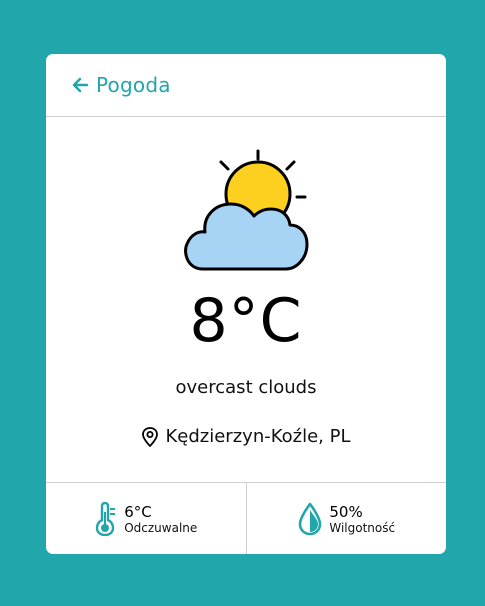 The image size is (485, 606). I want to click on feels-like-stat: 6°C Odczuwalne, so click(146, 518).